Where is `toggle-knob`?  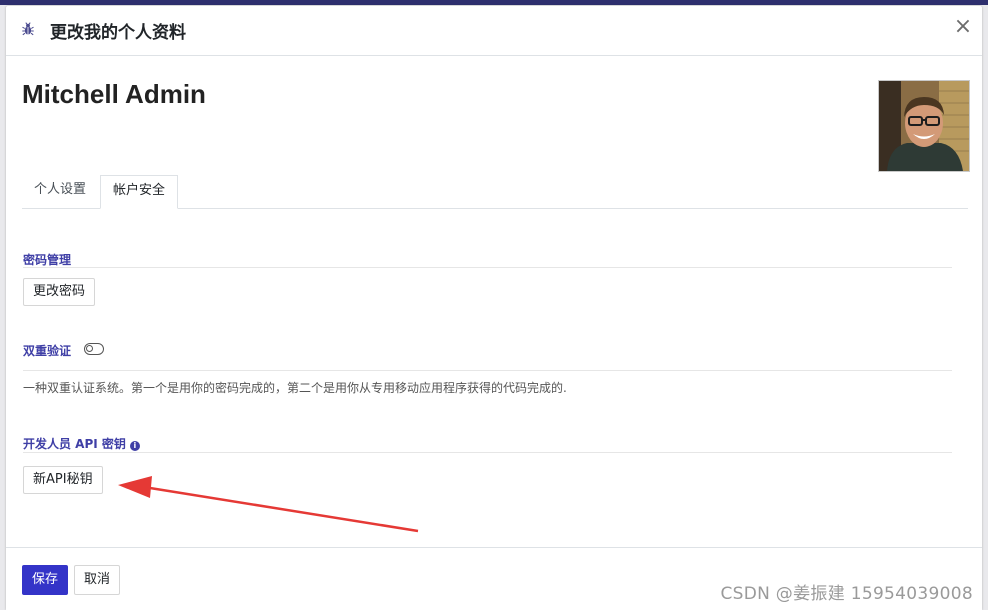 toggle-knob is located at coordinates (89, 348).